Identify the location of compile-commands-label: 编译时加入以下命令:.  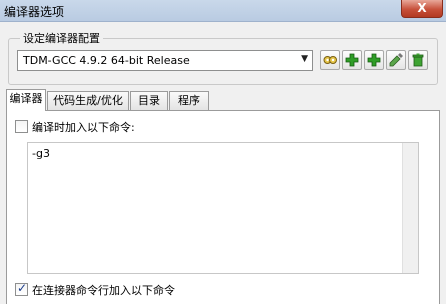
(83, 127).